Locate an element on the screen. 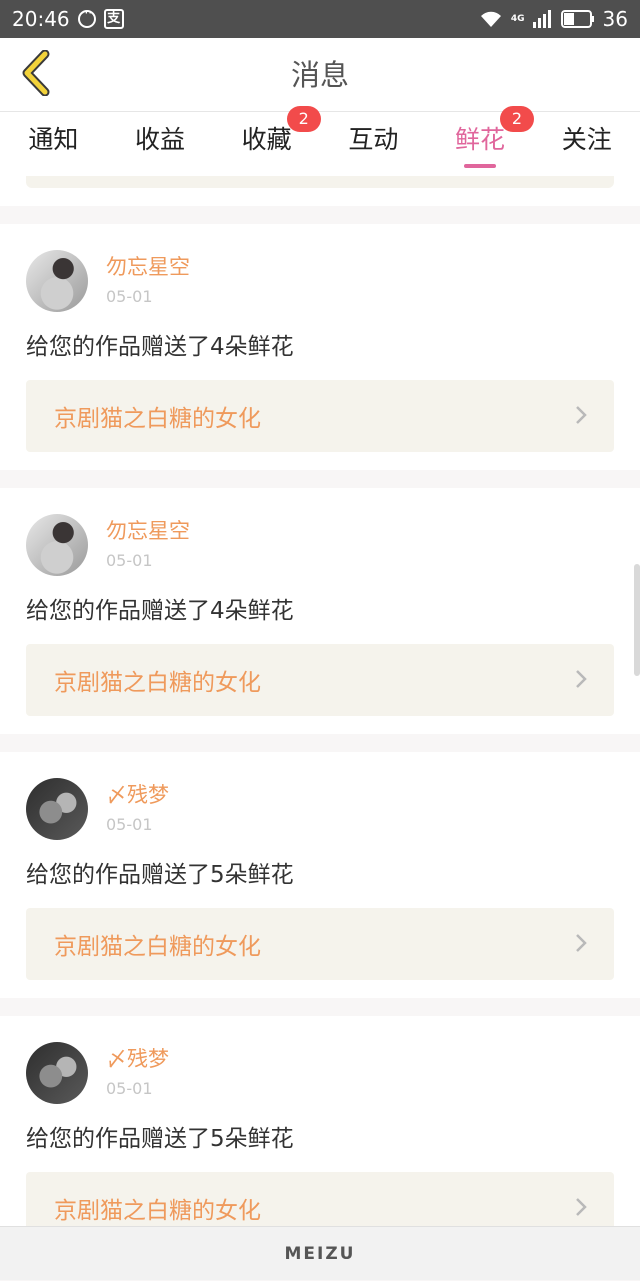  tab-label: 互动 is located at coordinates (373, 139).